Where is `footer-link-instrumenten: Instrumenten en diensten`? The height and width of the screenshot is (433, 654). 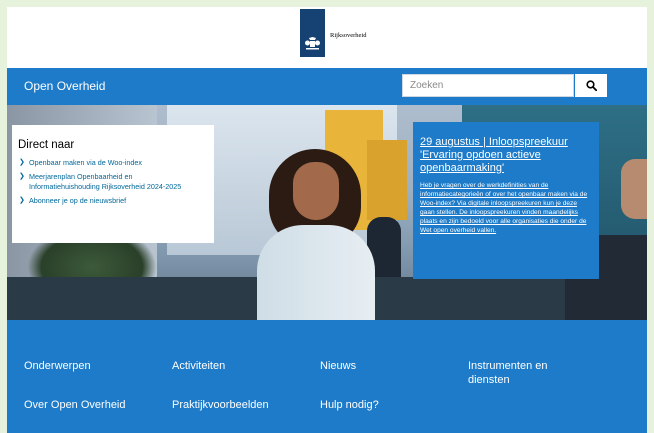
footer-link-instrumenten: Instrumenten en diensten is located at coordinates (528, 373).